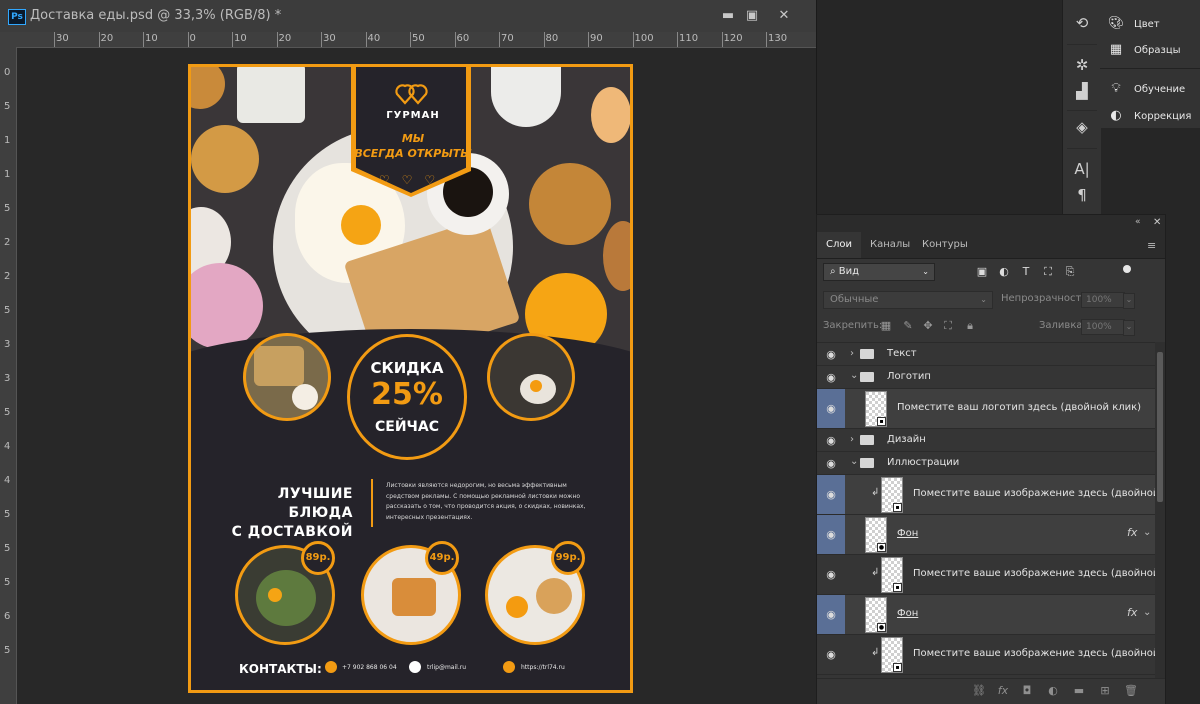 The width and height of the screenshot is (1200, 704). What do you see at coordinates (986, 440) in the screenshot?
I see `layer-row: ◉ › Дизайн` at bounding box center [986, 440].